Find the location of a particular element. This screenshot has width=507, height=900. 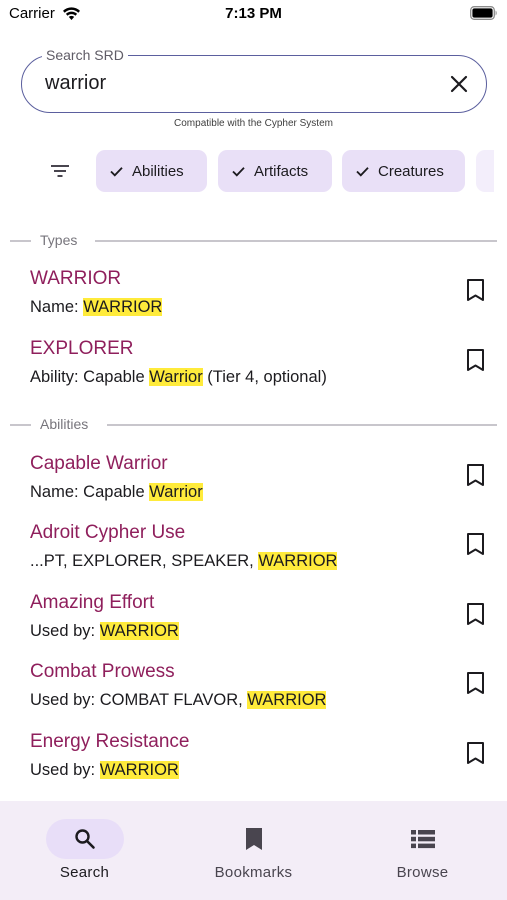

result-snippet: Used by: COMBAT FLAVOR, WARRIOR is located at coordinates (178, 700).